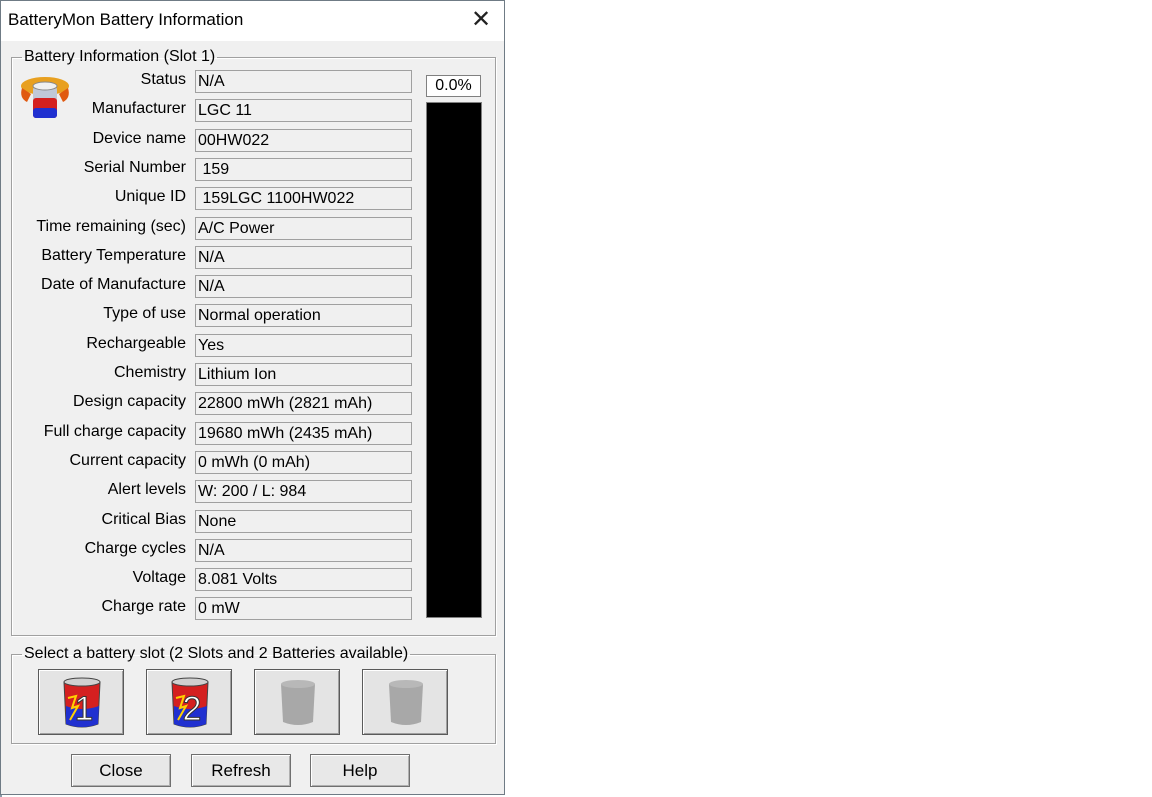  Describe the element at coordinates (144, 313) in the screenshot. I see `field-label: Type of use` at that location.